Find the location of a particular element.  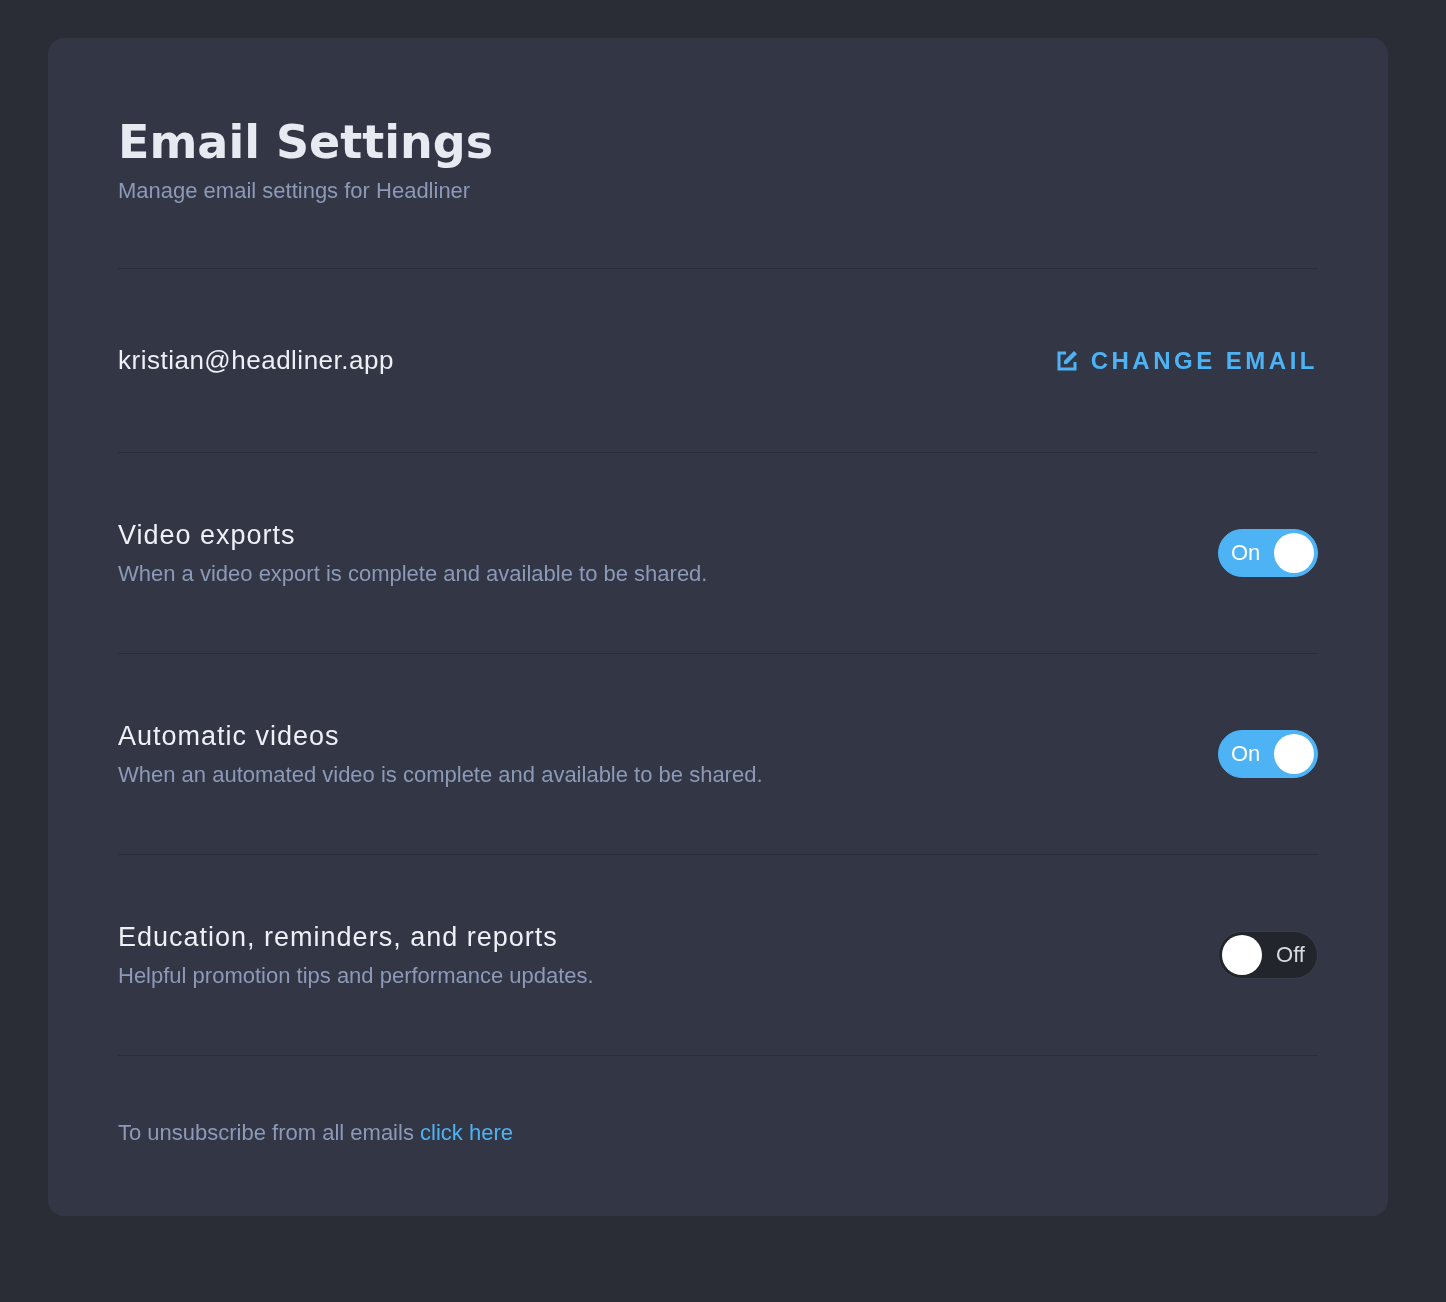

setting-description: When an automated video is complete and available to be shared. is located at coordinates (440, 774).